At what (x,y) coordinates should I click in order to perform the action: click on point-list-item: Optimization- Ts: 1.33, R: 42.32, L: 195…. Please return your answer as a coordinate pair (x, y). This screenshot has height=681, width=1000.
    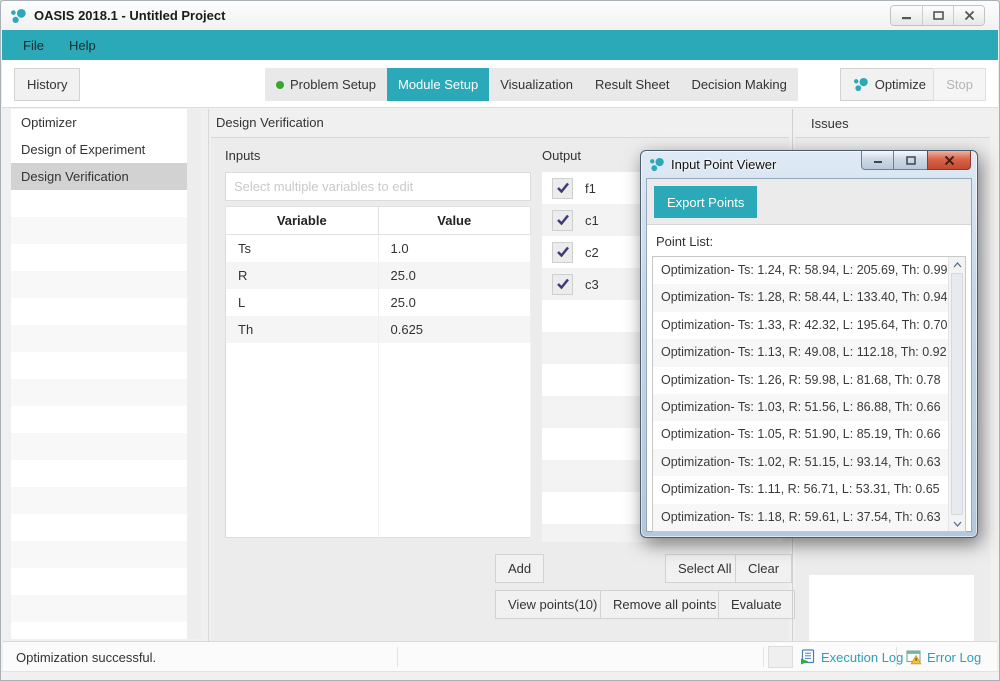
    Looking at the image, I should click on (800, 325).